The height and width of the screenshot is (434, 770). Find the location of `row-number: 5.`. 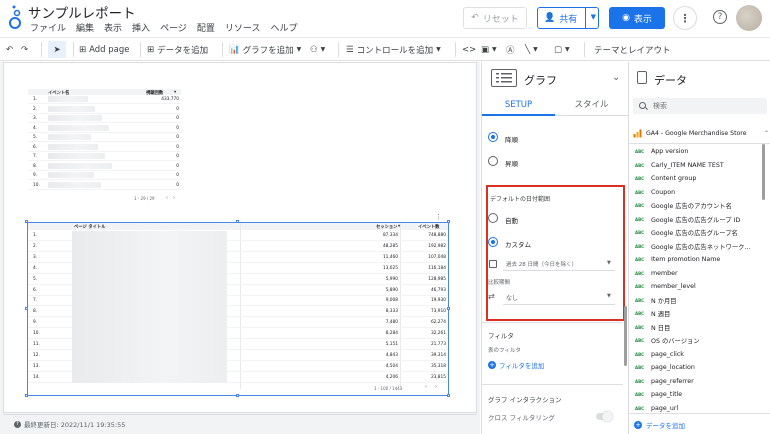

row-number: 5. is located at coordinates (35, 137).